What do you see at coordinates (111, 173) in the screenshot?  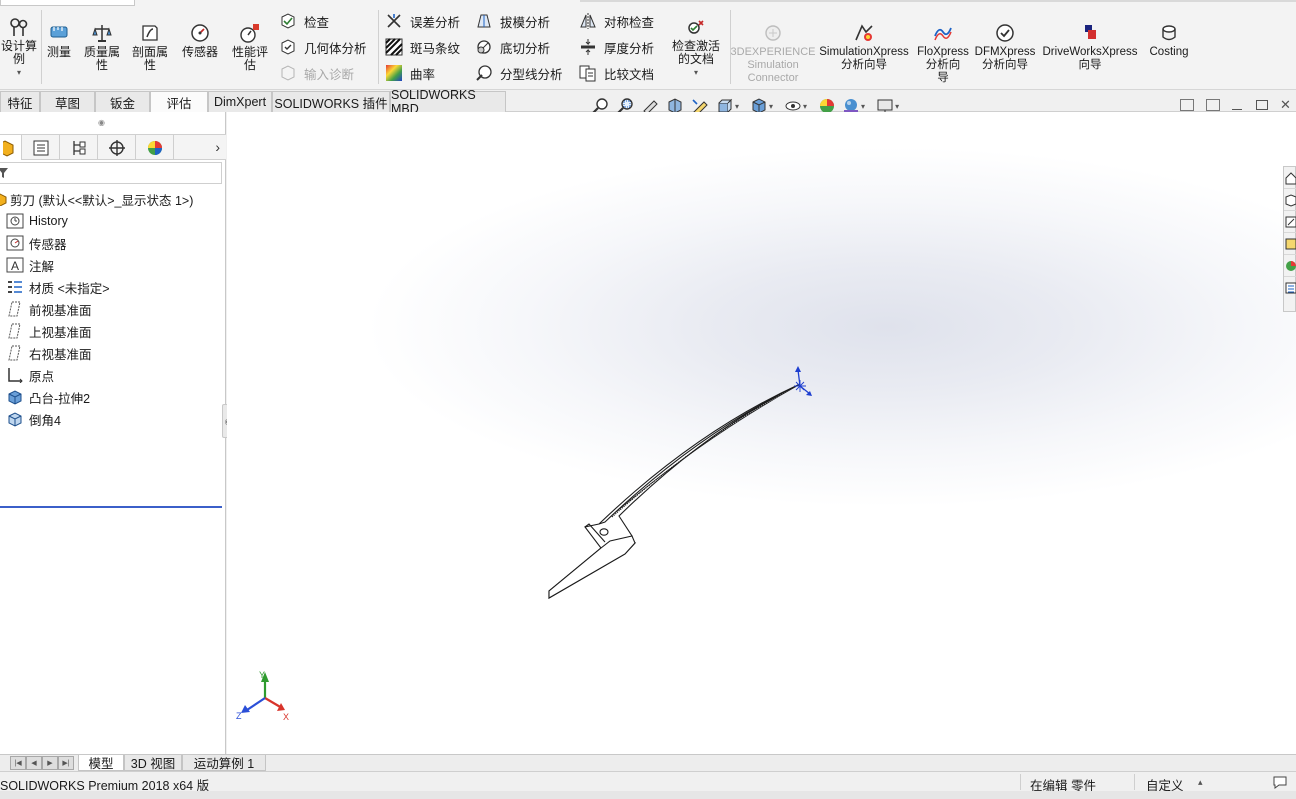 I see `tree-filter` at bounding box center [111, 173].